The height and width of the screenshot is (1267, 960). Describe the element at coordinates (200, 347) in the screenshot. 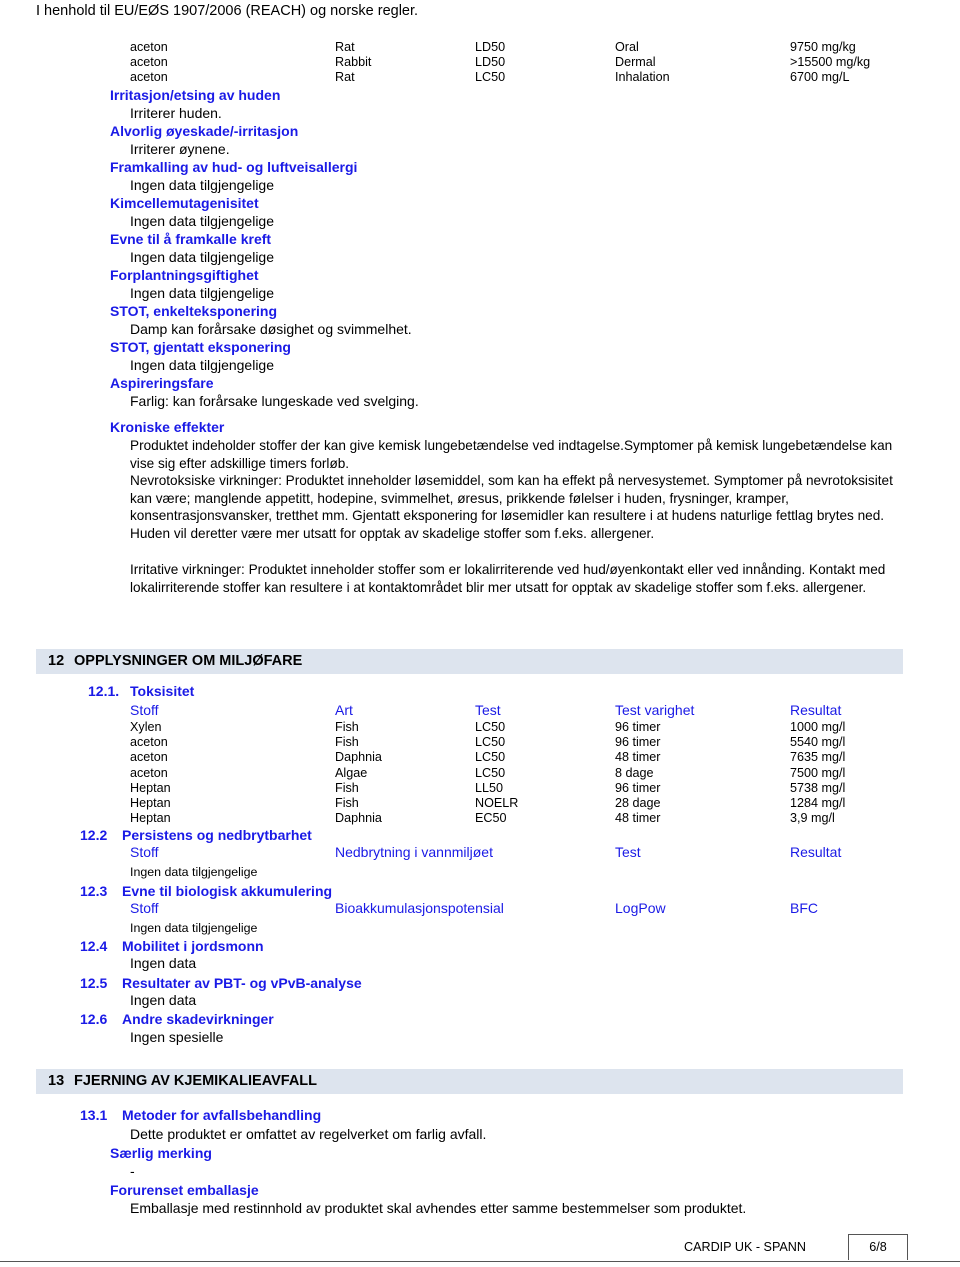

I see `heading-stot-repeated: STOT, gjentatt eksponering` at that location.